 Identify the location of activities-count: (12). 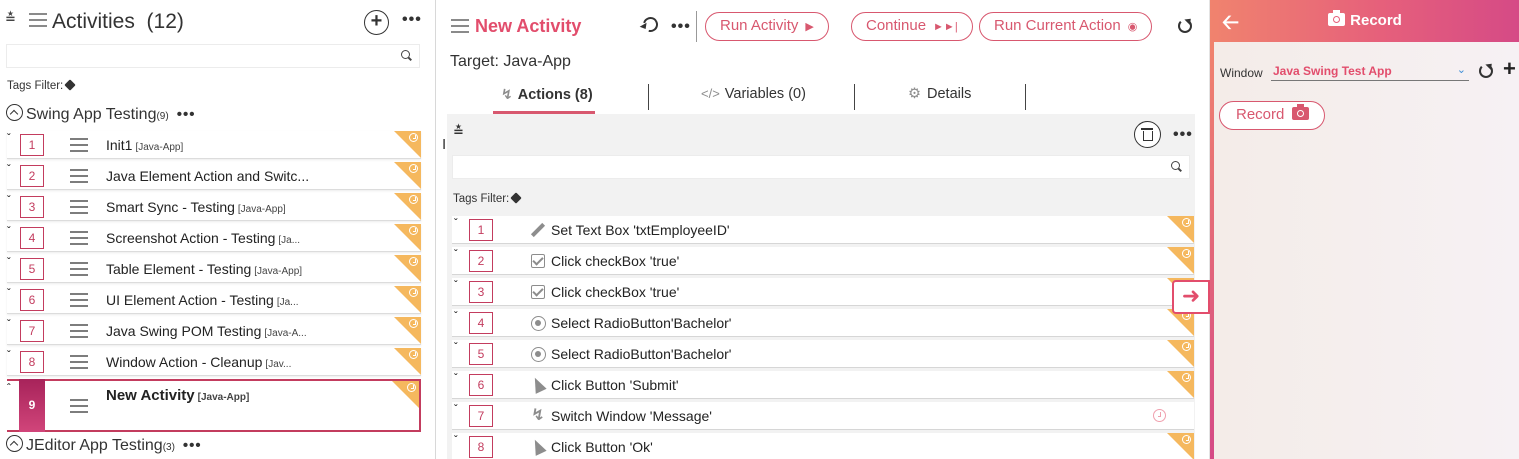
(165, 21).